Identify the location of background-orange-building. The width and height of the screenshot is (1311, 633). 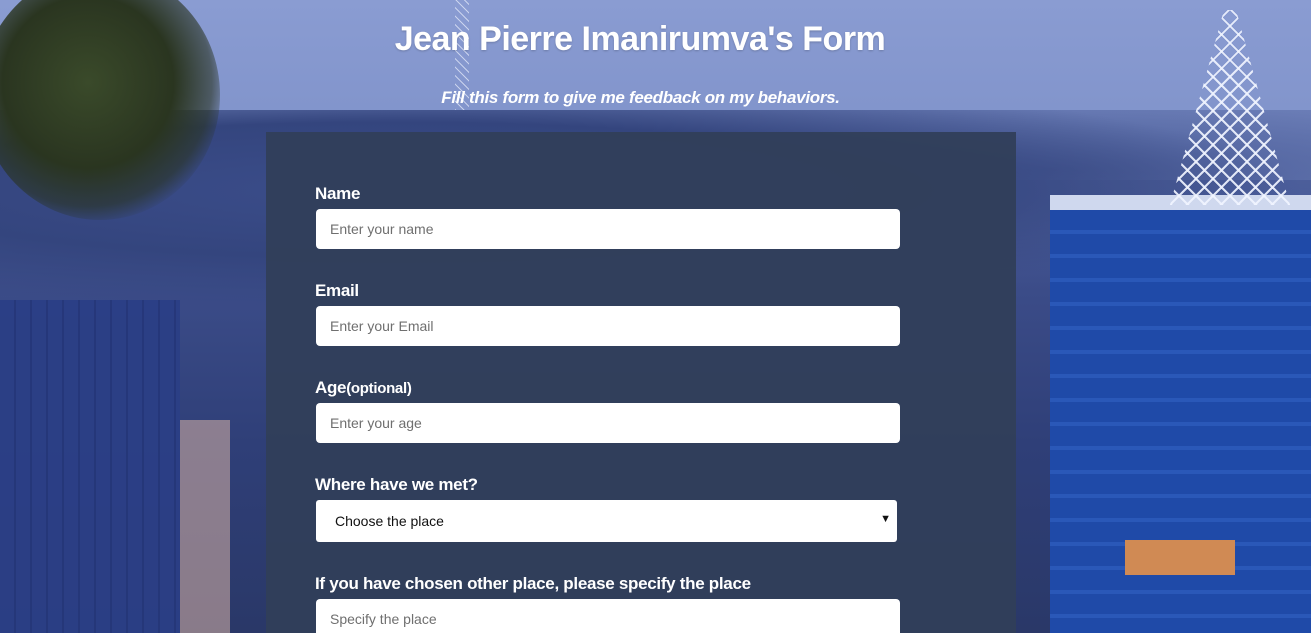
(1180, 557).